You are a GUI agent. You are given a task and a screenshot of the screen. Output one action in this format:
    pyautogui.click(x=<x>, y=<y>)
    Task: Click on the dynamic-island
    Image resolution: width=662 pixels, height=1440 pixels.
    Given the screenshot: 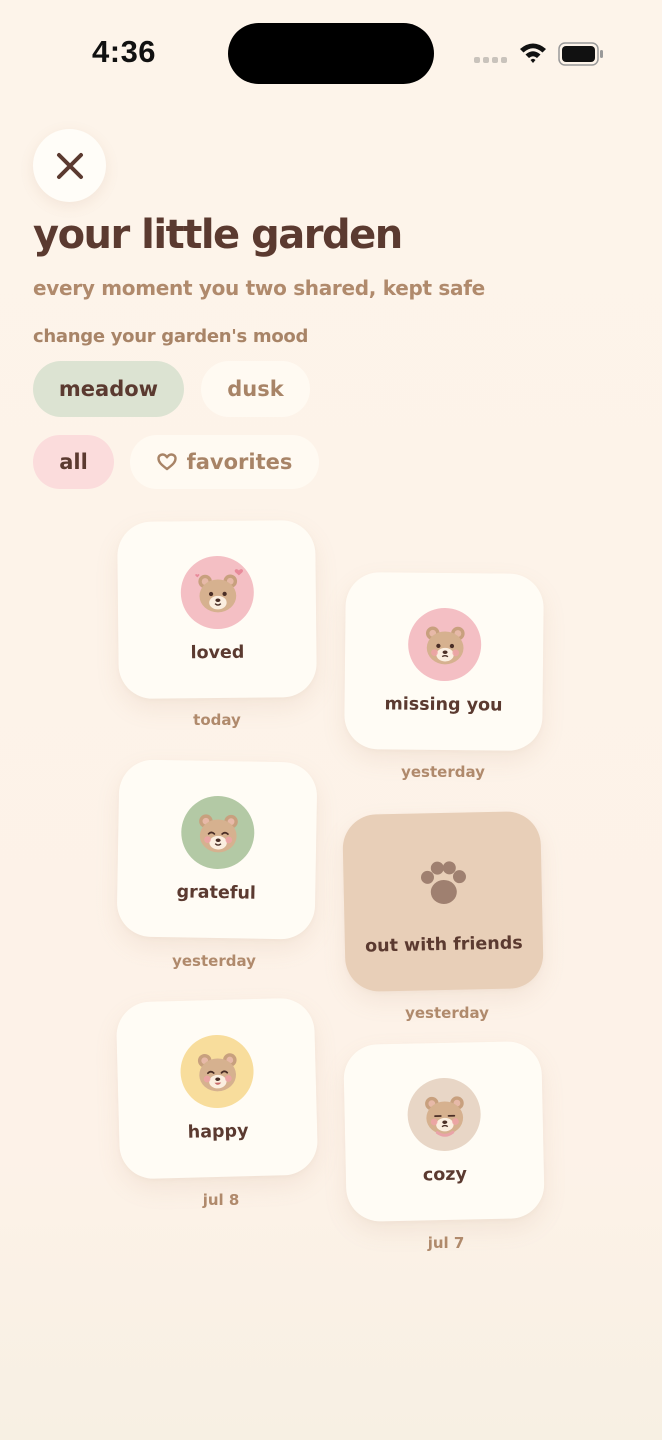 What is the action you would take?
    pyautogui.click(x=331, y=53)
    